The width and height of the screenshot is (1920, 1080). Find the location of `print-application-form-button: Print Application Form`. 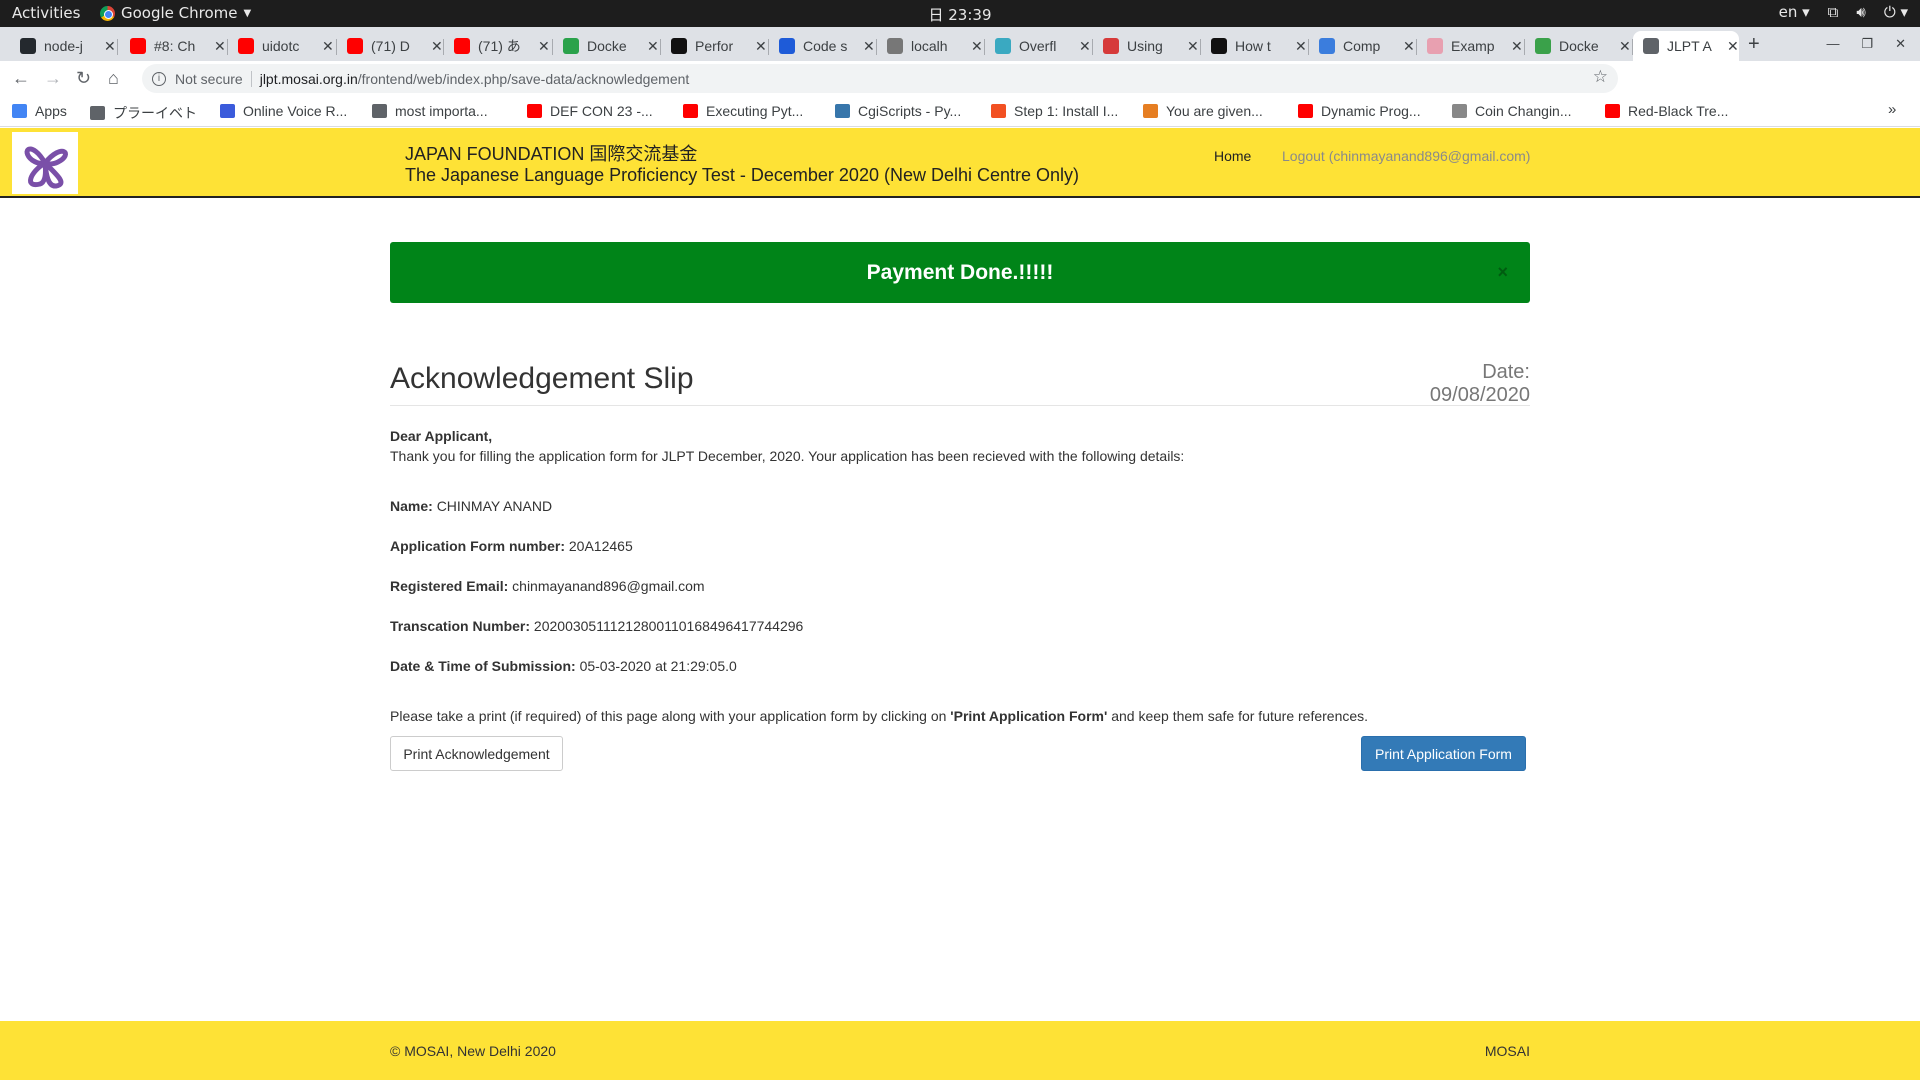

print-application-form-button: Print Application Form is located at coordinates (1443, 753).